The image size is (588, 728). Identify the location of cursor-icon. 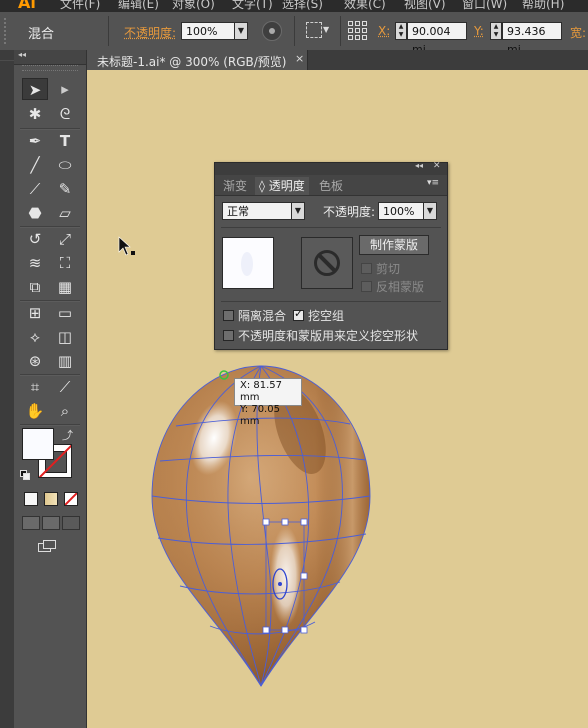
(126, 246).